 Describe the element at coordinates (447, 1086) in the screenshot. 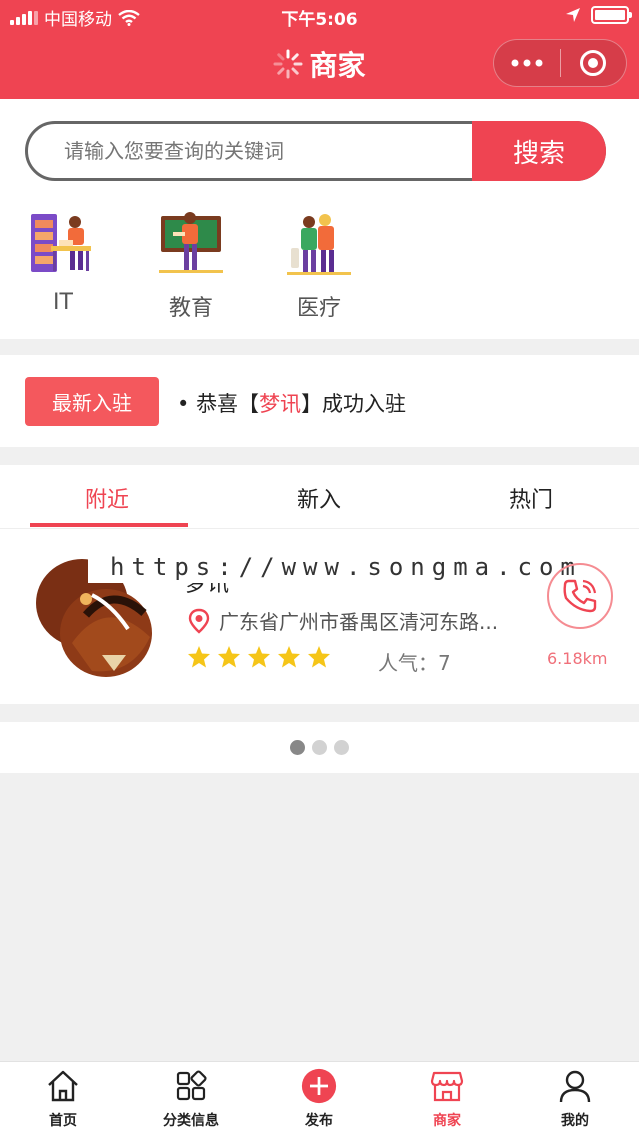

I see `shop-icon` at that location.